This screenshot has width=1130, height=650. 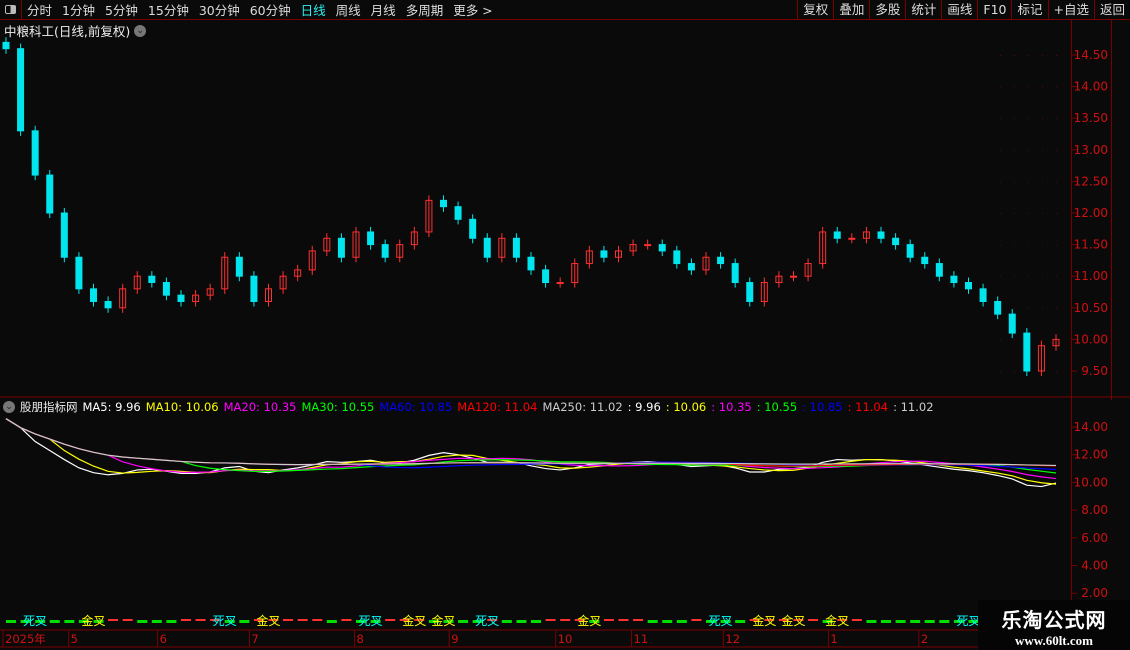 I want to click on ma-value: MA60: 10.85, so click(x=416, y=407).